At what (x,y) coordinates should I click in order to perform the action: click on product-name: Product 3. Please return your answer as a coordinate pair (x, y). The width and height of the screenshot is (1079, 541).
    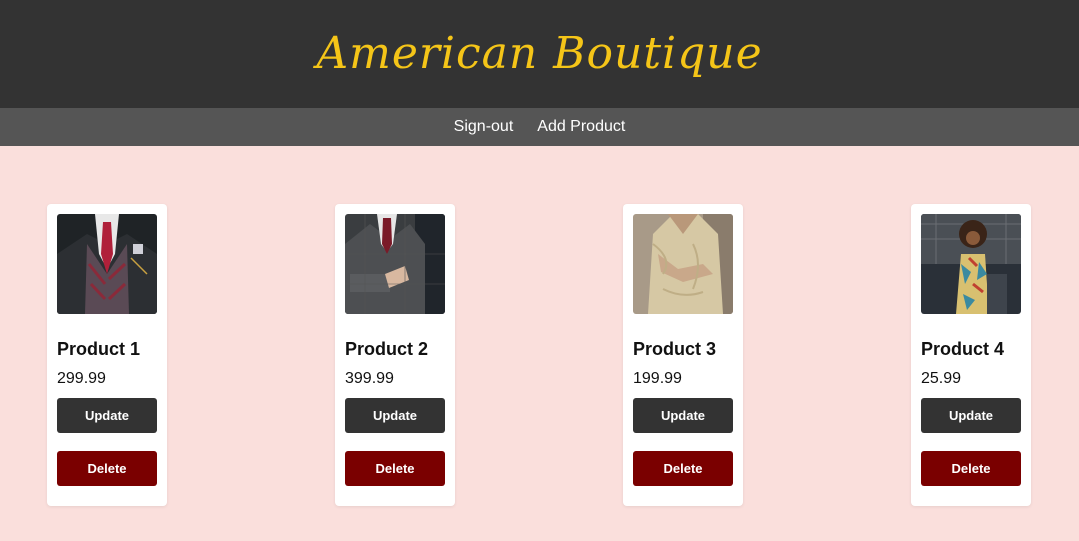
    Looking at the image, I should click on (675, 349).